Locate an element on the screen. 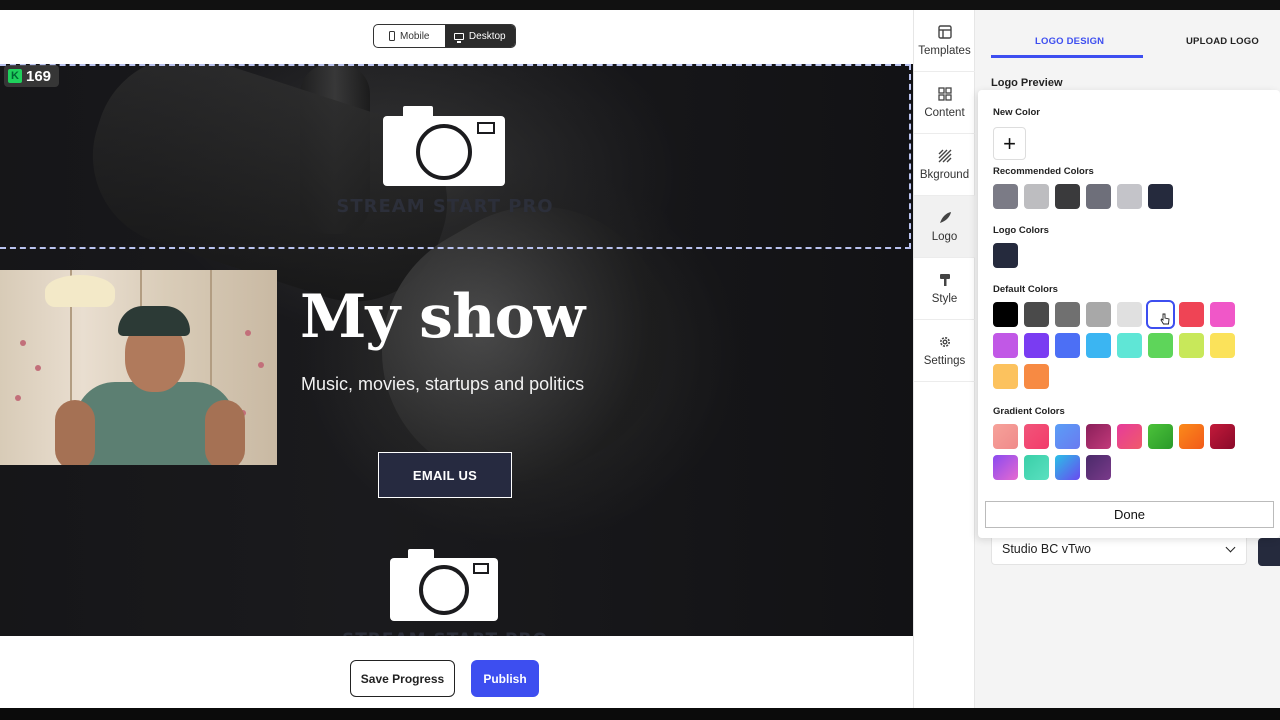 The image size is (1280, 720). add-color-button: + is located at coordinates (1009, 143).